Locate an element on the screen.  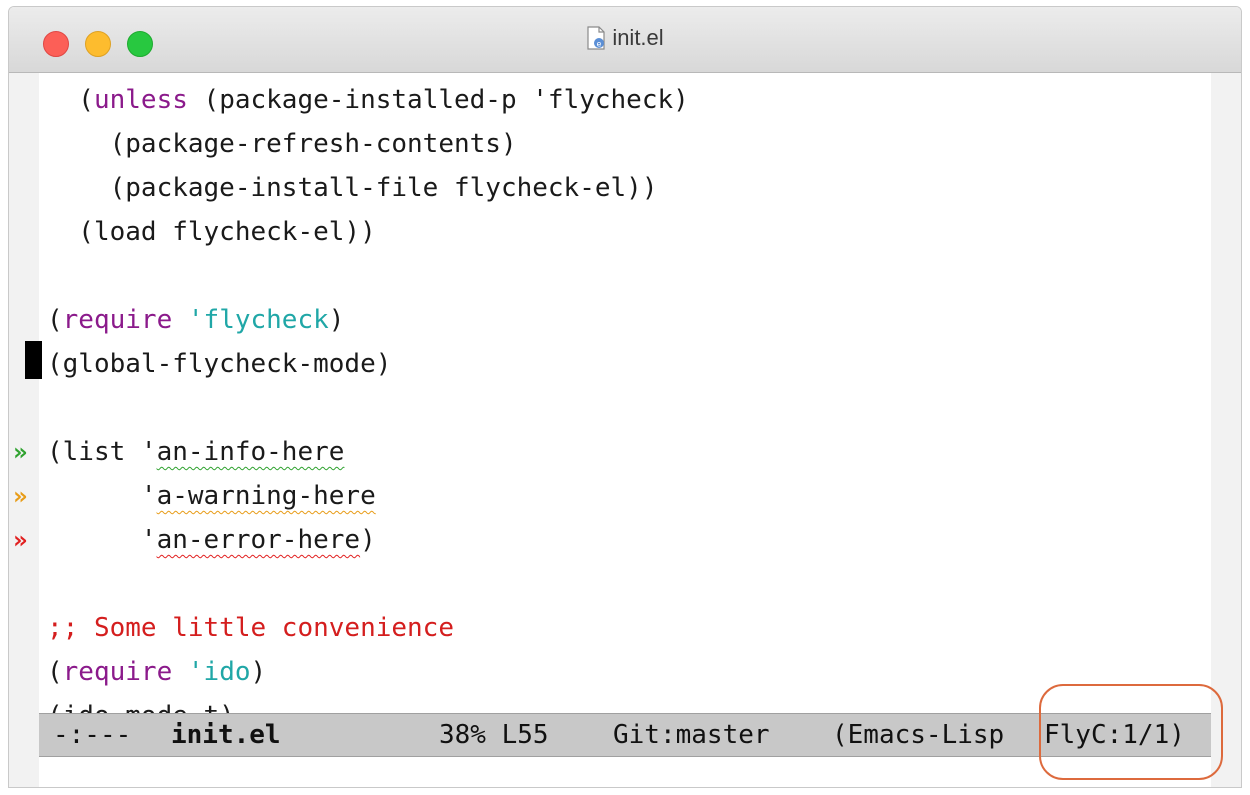
code-token-cmt: ;; Some little convenience is located at coordinates (250, 628).